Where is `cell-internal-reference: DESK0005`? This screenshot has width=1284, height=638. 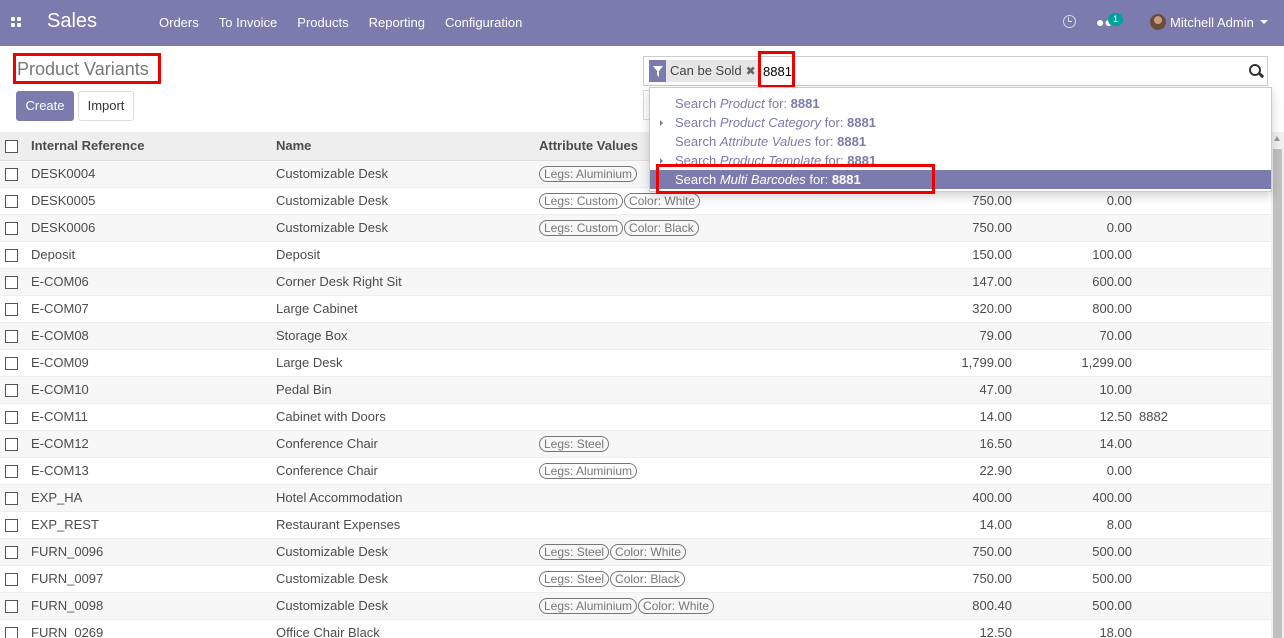 cell-internal-reference: DESK0005 is located at coordinates (148, 201).